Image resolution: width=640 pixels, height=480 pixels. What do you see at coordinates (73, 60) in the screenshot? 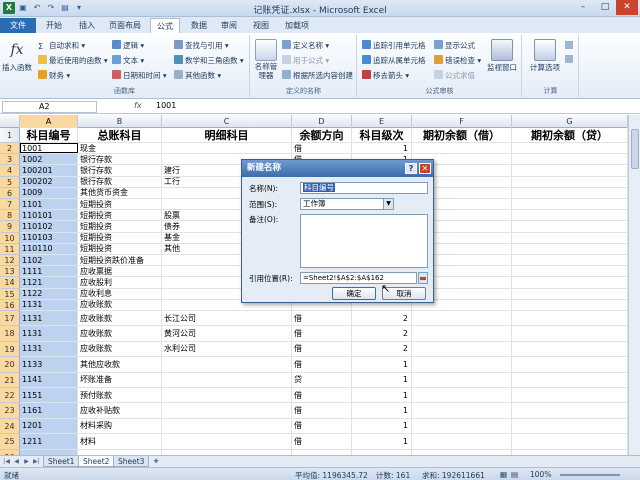
I see `recent-functions-button: 最近使用的函数 ▾` at bounding box center [73, 60].